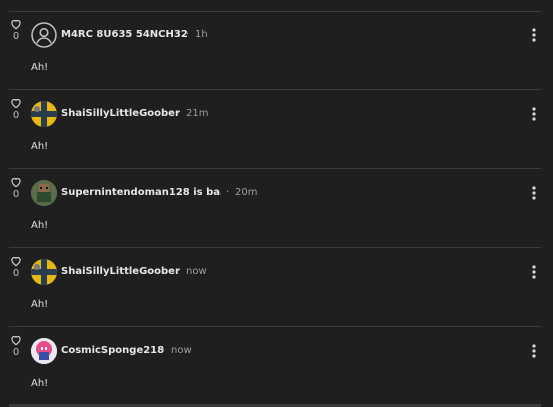 The image size is (553, 407). What do you see at coordinates (197, 113) in the screenshot?
I see `comment-time: 21m` at bounding box center [197, 113].